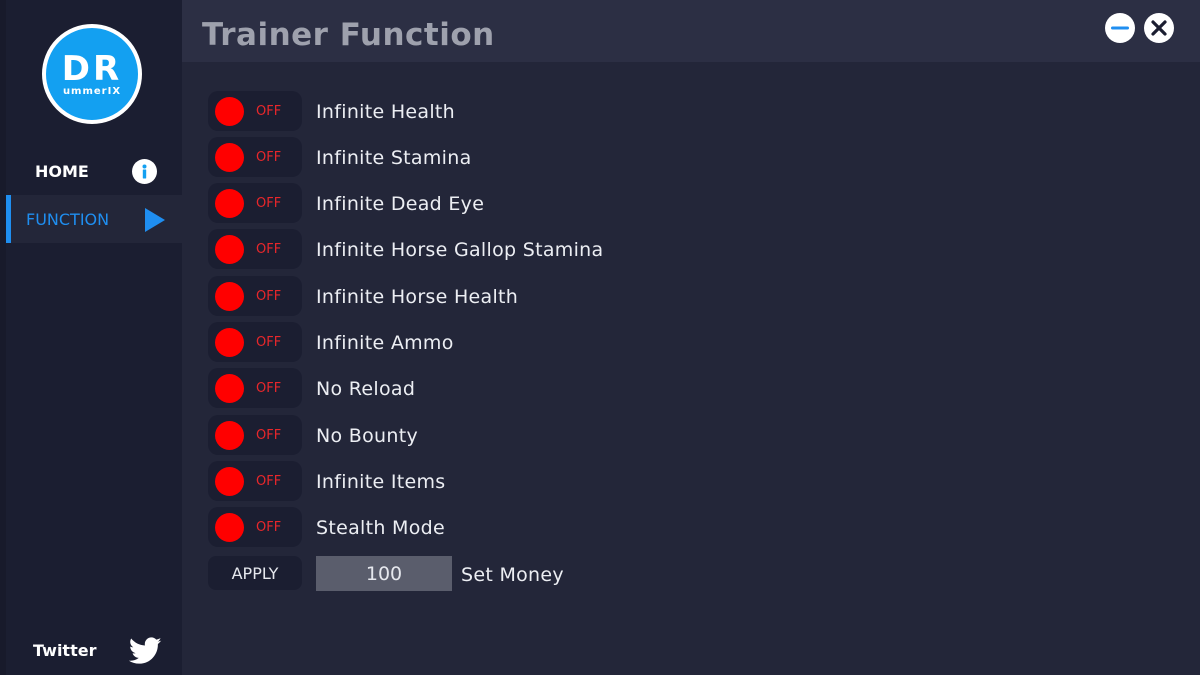  What do you see at coordinates (460, 250) in the screenshot?
I see `function-label: Infinite Horse Gallop Stamina` at bounding box center [460, 250].